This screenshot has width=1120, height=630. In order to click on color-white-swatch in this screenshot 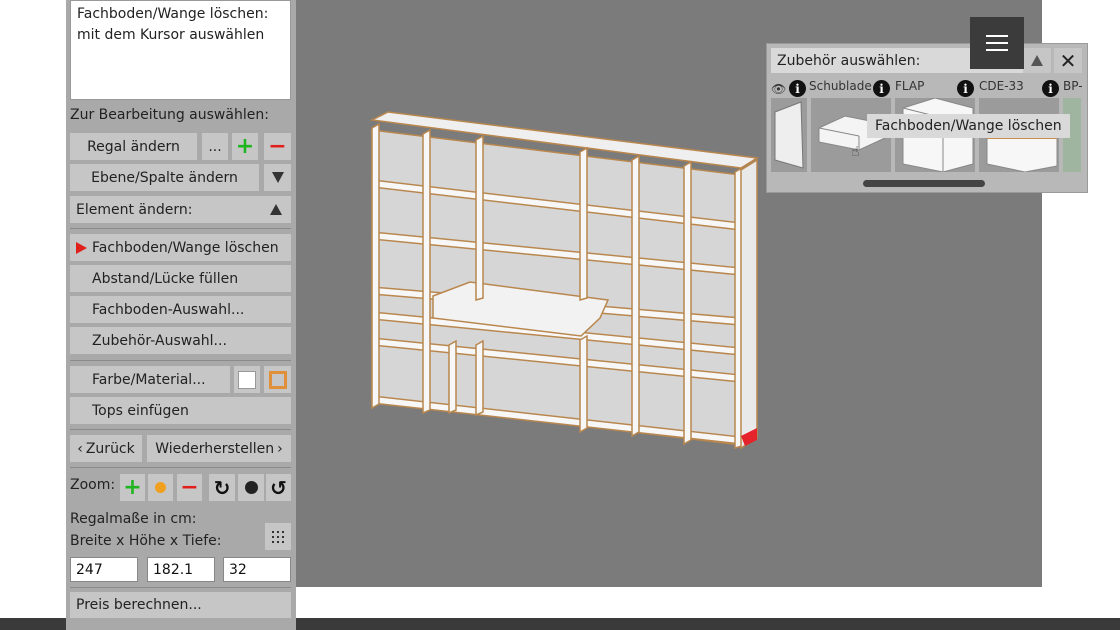, I will do `click(247, 379)`.